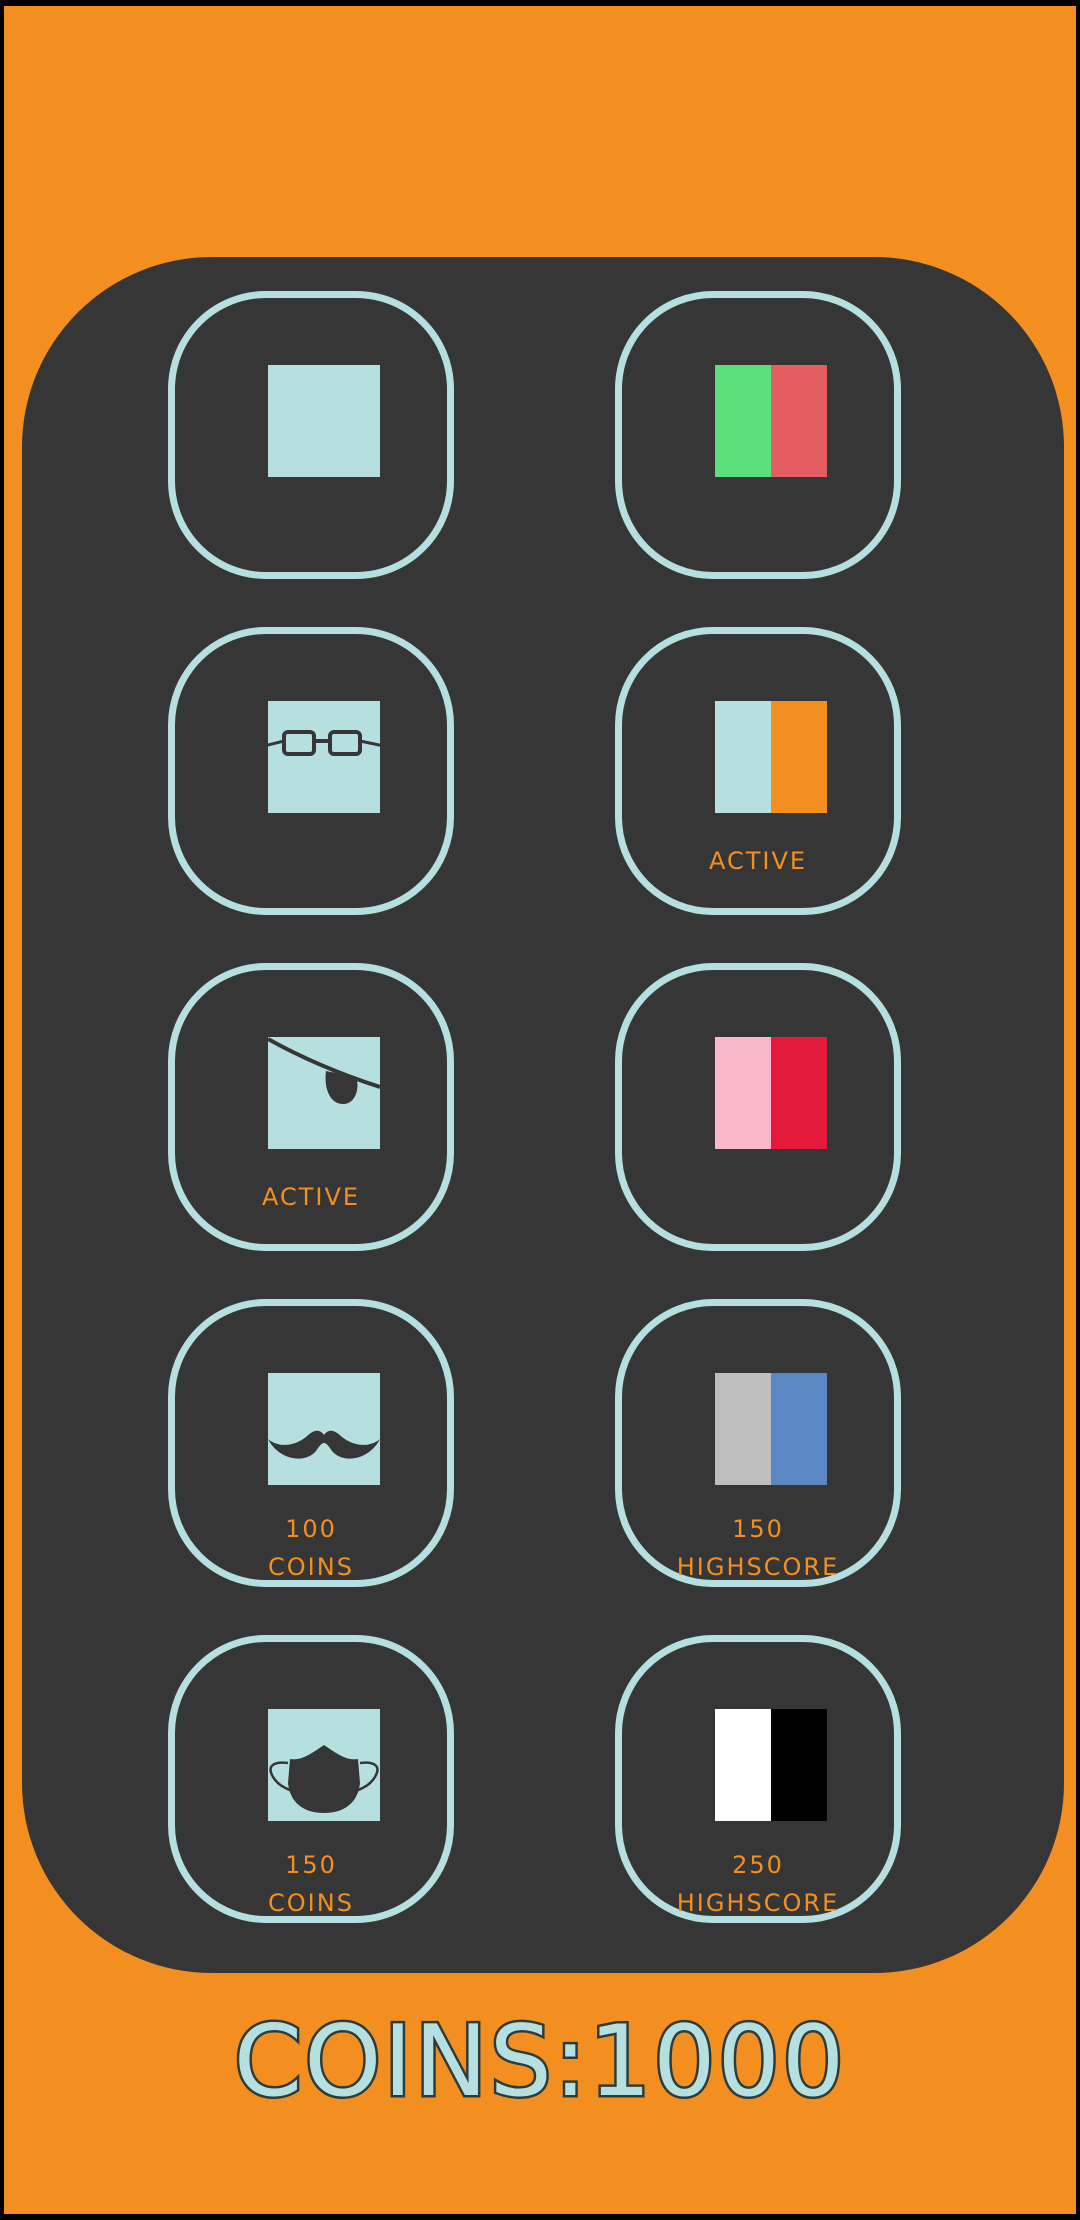  I want to click on item-tile: 100 COINS, so click(311, 1443).